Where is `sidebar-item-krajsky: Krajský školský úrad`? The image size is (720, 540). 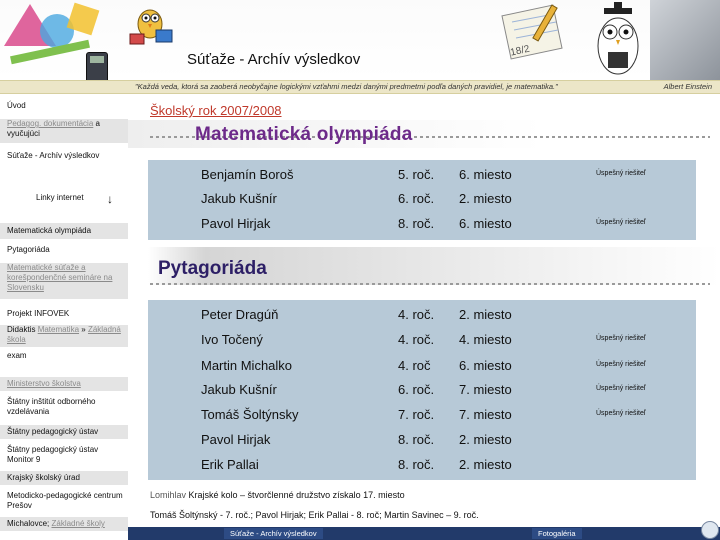
sidebar-item-krajsky: Krajský školský úrad is located at coordinates (64, 478).